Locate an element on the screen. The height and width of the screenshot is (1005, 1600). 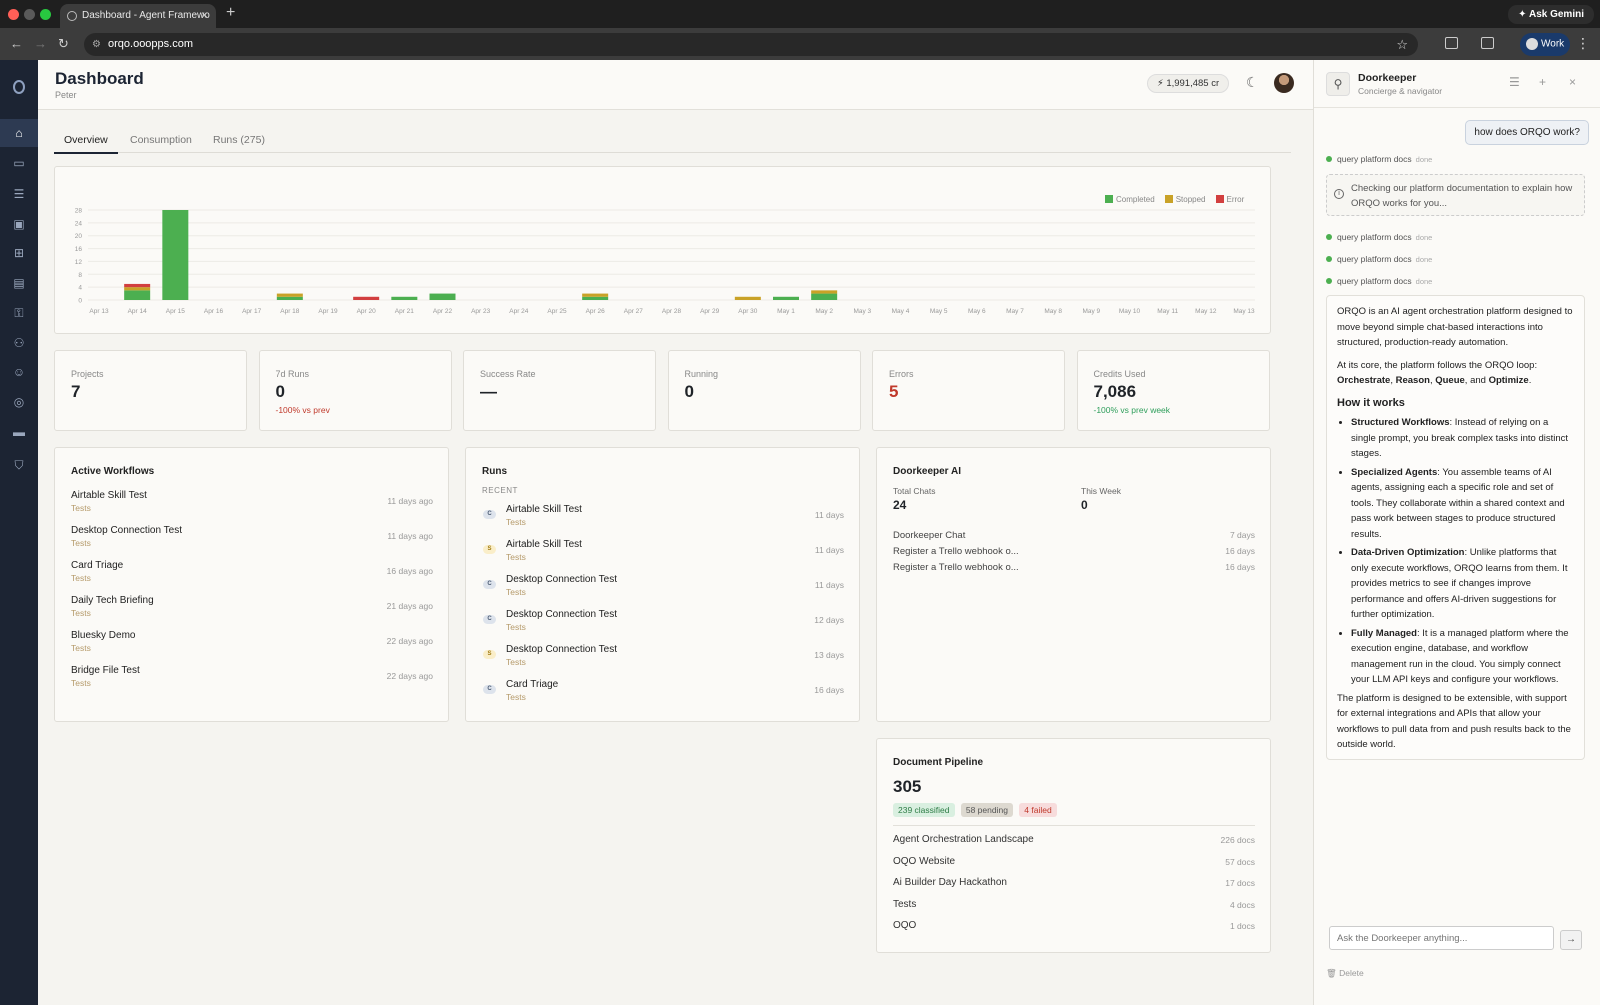
run-status-badge: C is located at coordinates (489, 689).